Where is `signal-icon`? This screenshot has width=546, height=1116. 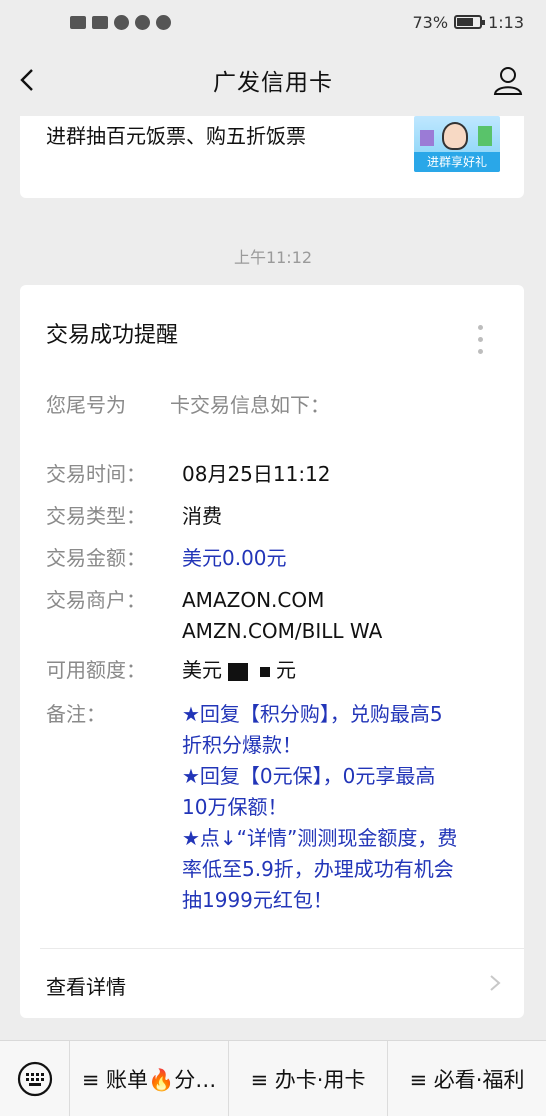 signal-icon is located at coordinates (100, 22).